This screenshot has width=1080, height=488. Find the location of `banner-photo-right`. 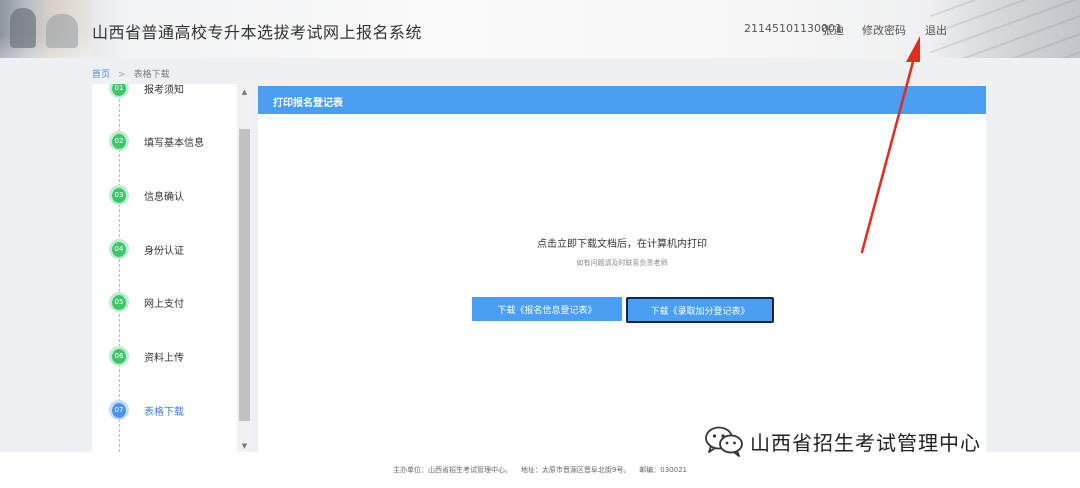

banner-photo-right is located at coordinates (1005, 29).